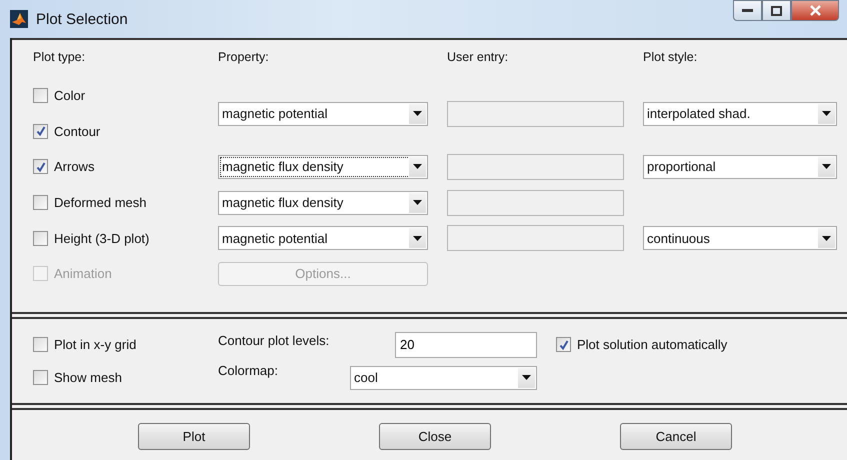  I want to click on checkbox-label: Contour, so click(77, 131).